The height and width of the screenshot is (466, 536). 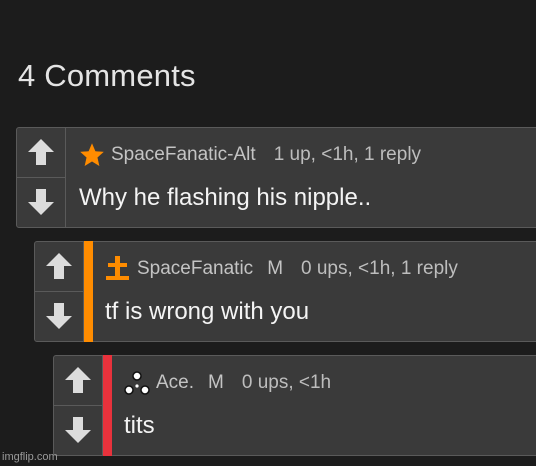 I want to click on comment-username: SpaceFanatic, so click(x=195, y=269).